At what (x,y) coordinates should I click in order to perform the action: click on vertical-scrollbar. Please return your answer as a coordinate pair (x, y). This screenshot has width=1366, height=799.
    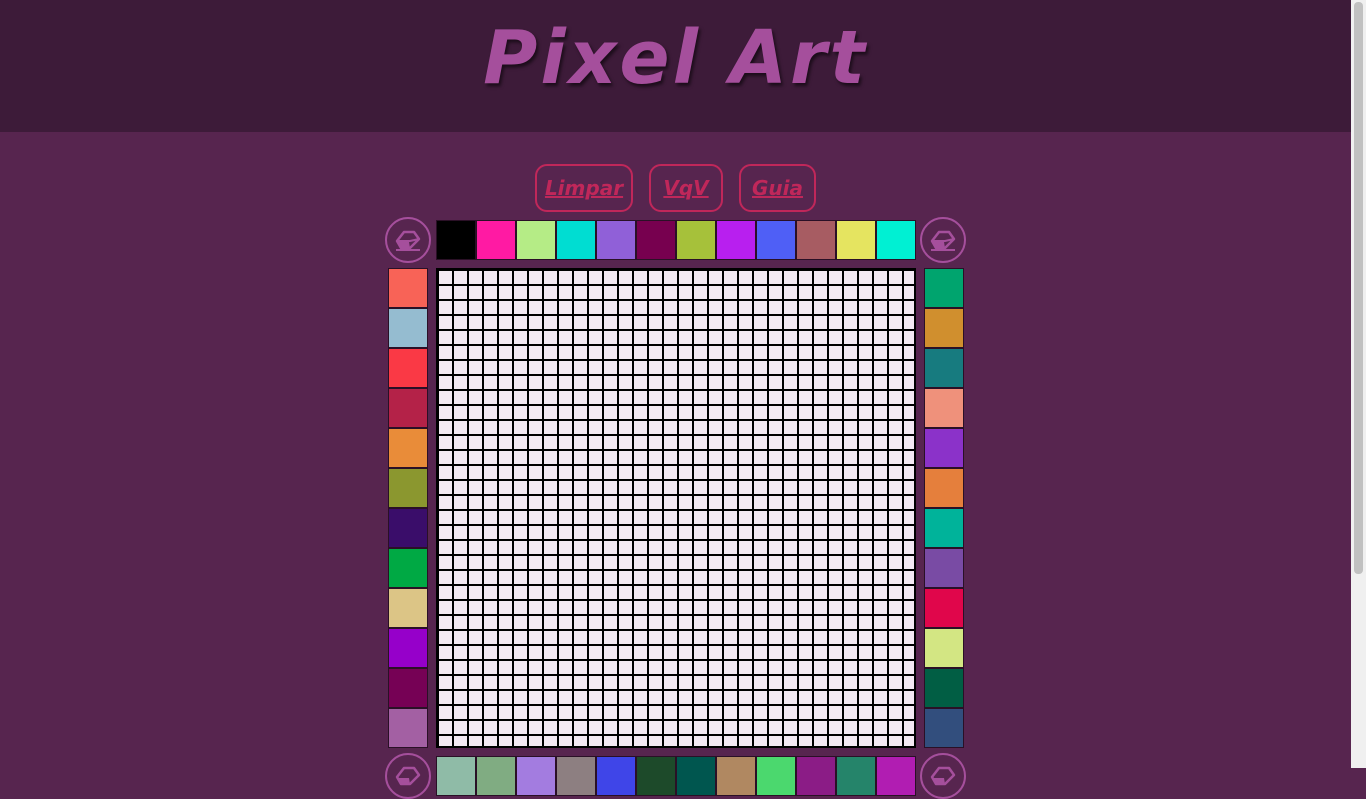
    Looking at the image, I should click on (1358, 384).